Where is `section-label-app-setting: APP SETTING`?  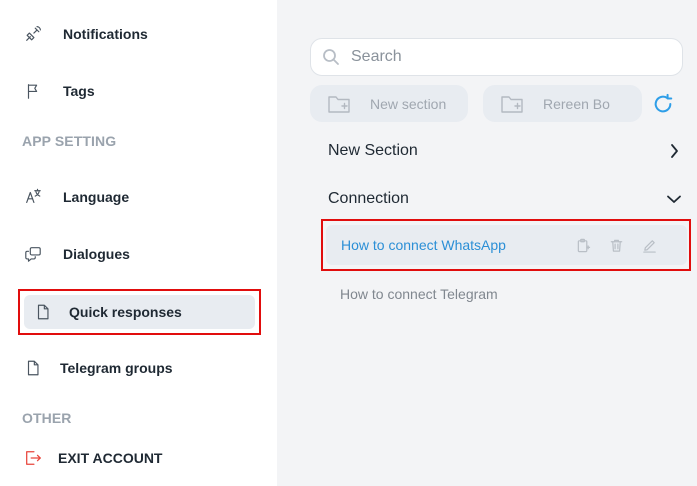 section-label-app-setting: APP SETTING is located at coordinates (69, 141).